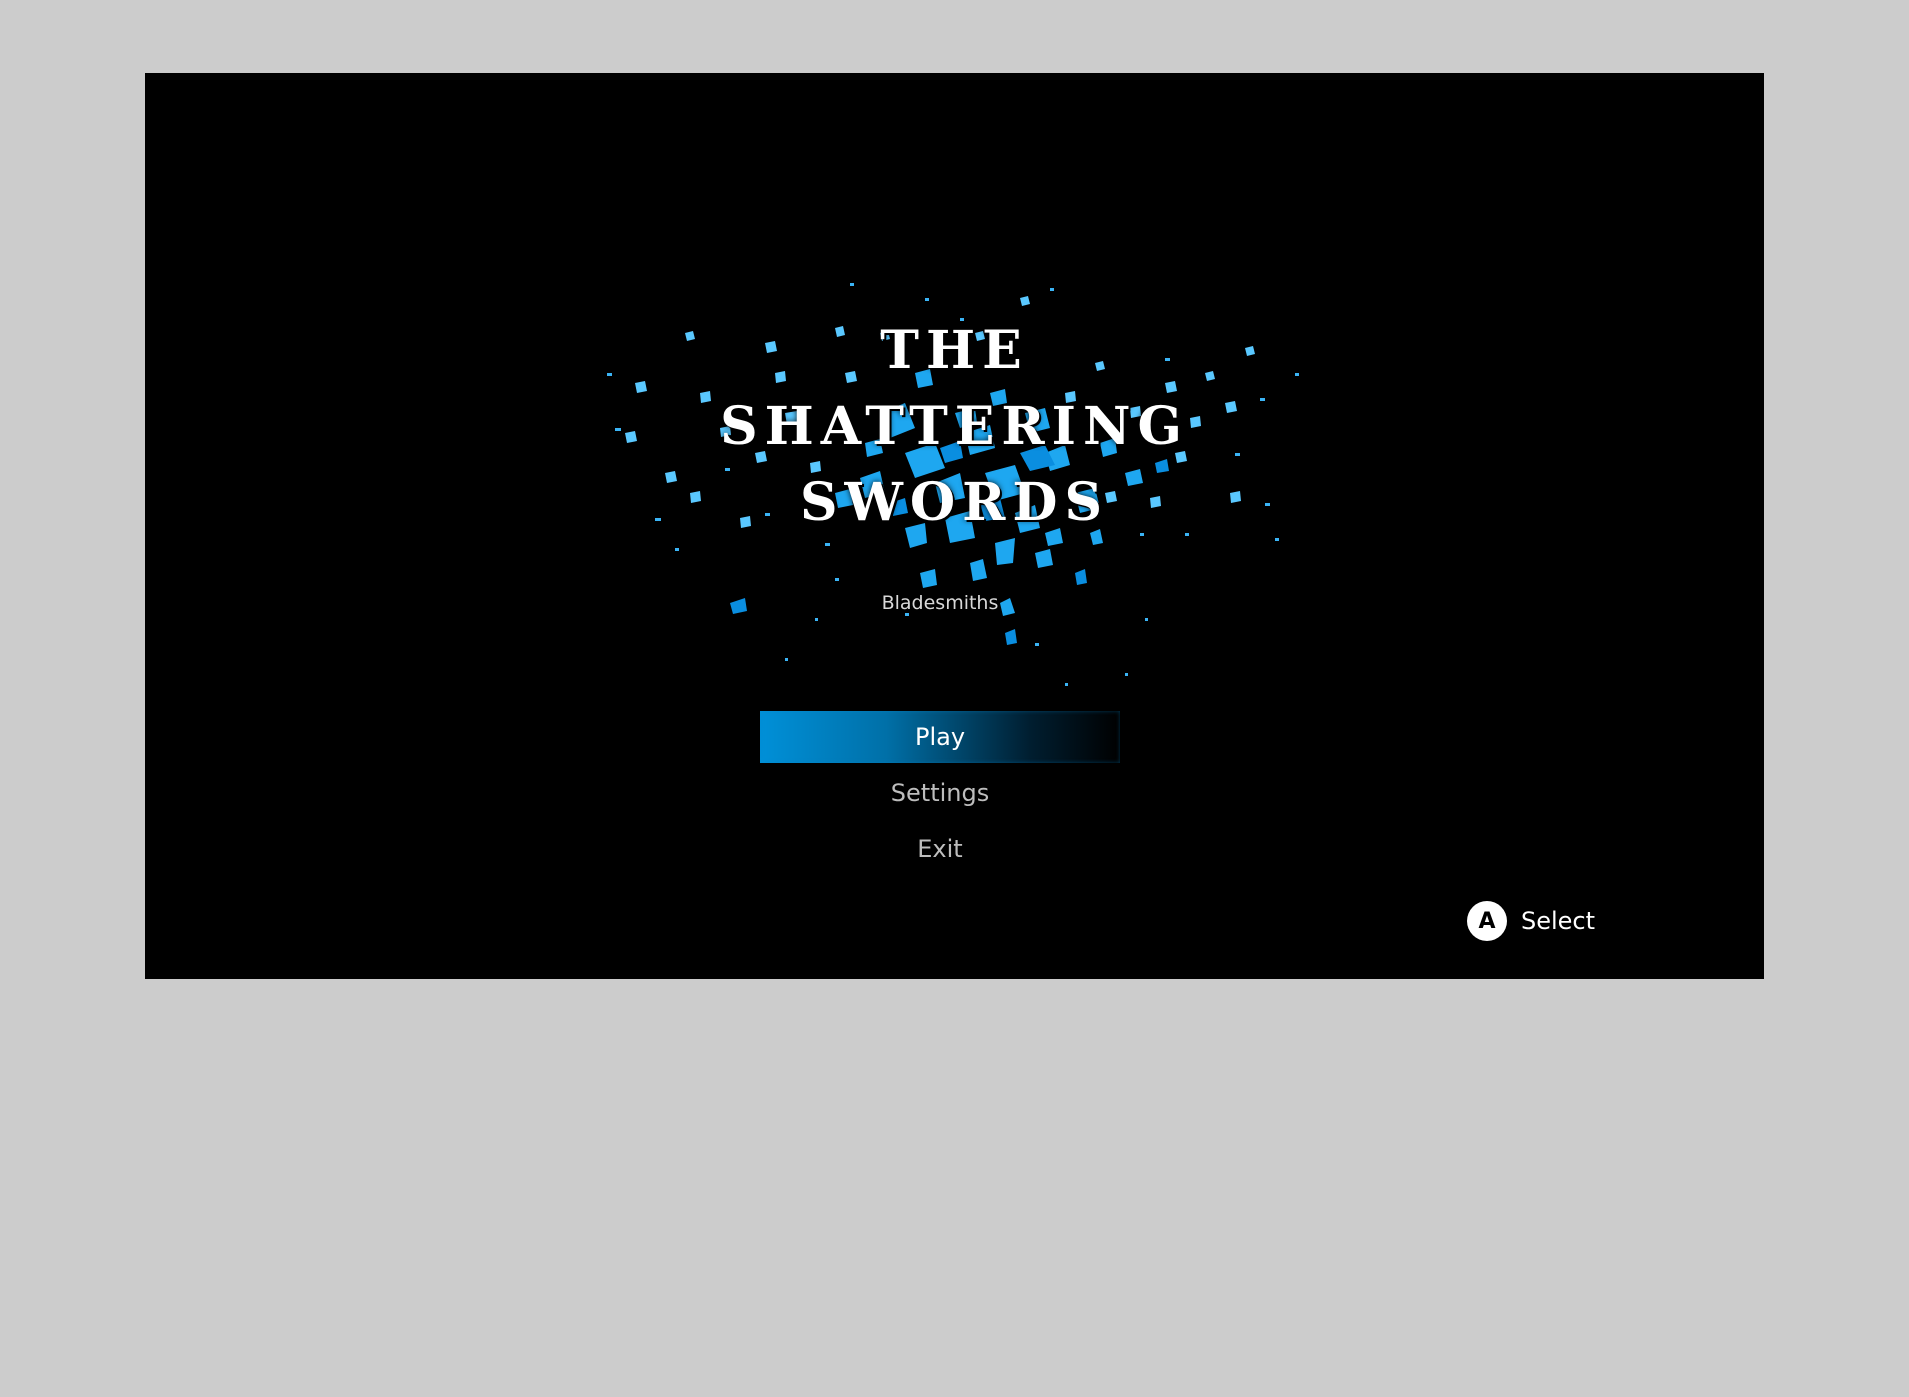 The width and height of the screenshot is (1909, 1397). I want to click on main-menu: Play Settings Exit, so click(940, 795).